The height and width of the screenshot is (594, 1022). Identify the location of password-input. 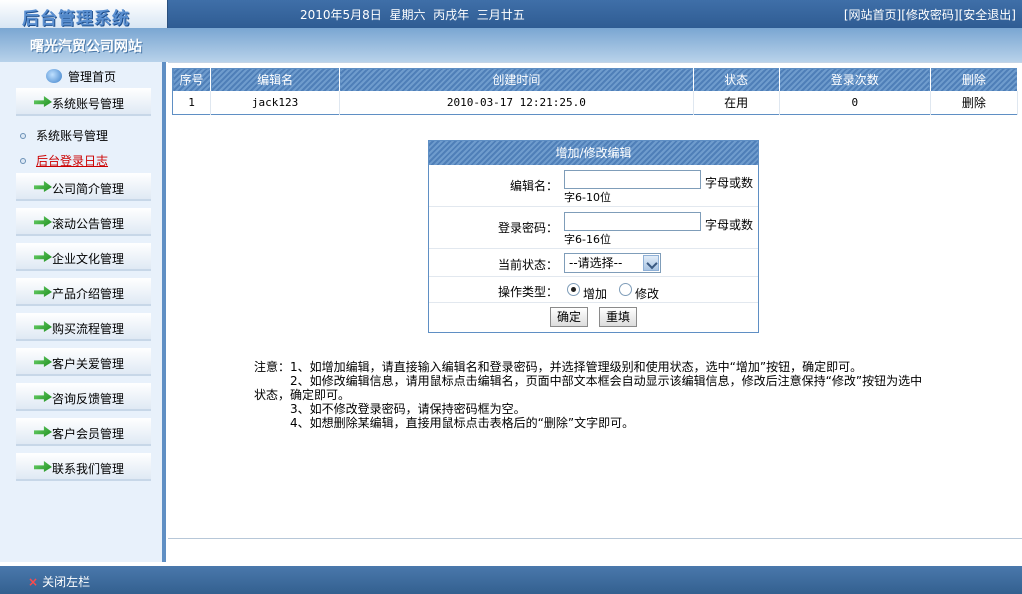
(632, 221).